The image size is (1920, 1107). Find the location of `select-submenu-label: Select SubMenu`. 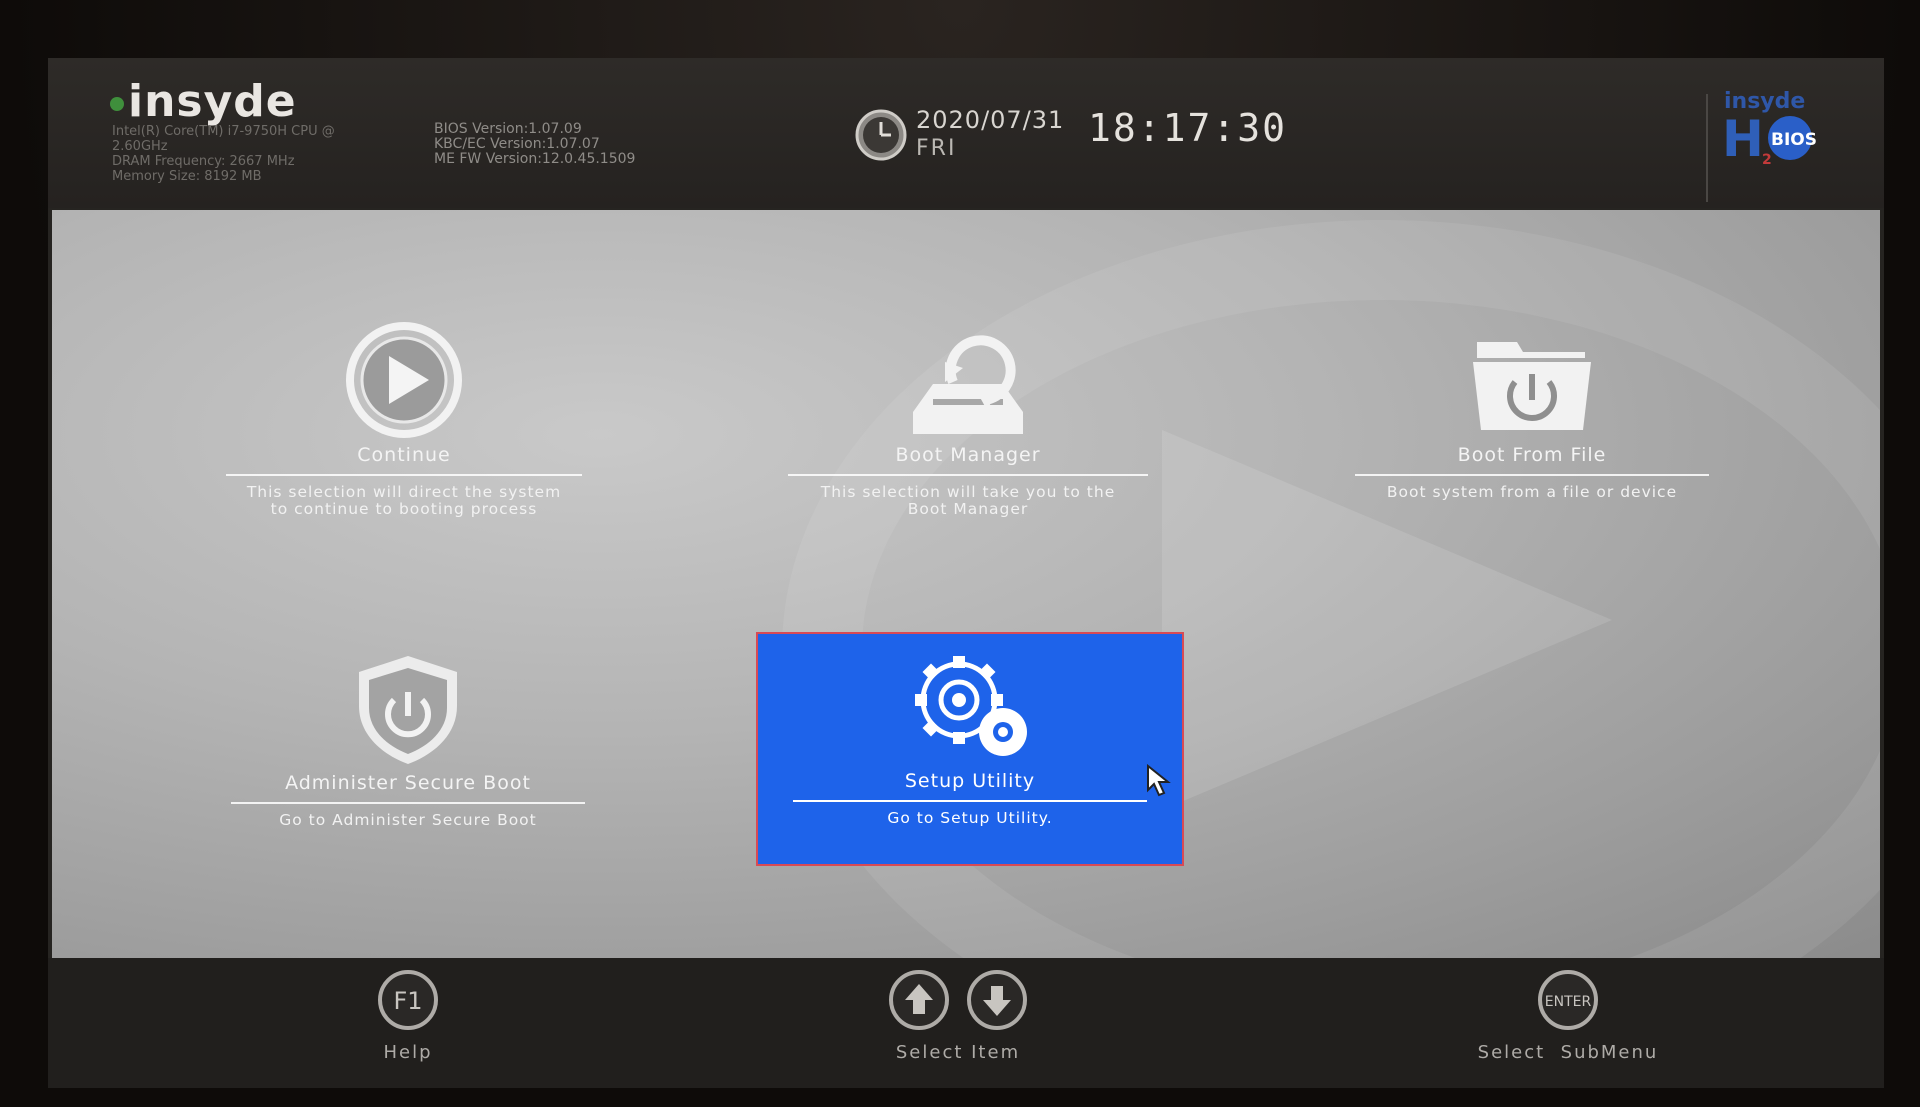

select-submenu-label: Select SubMenu is located at coordinates (1568, 1052).